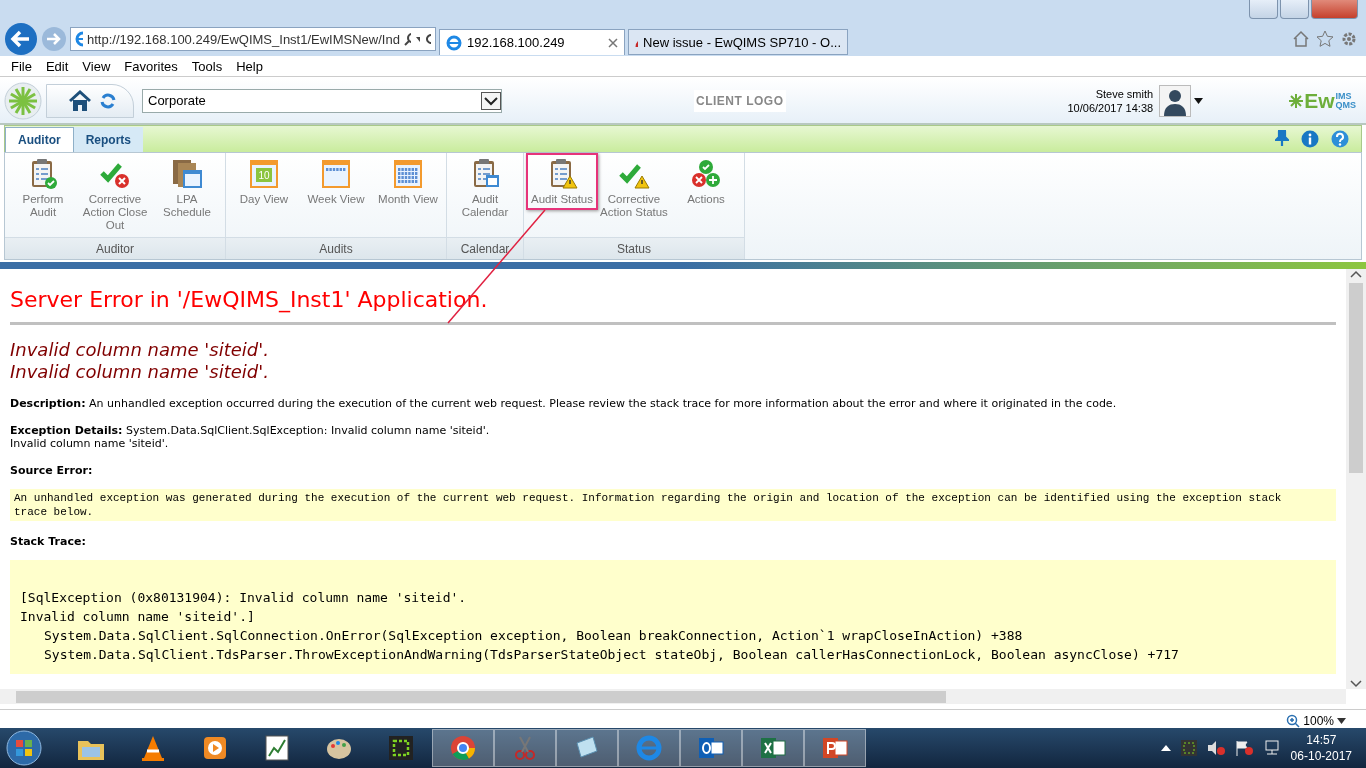 The width and height of the screenshot is (1366, 768). I want to click on calendar-icon: 10, so click(264, 174).